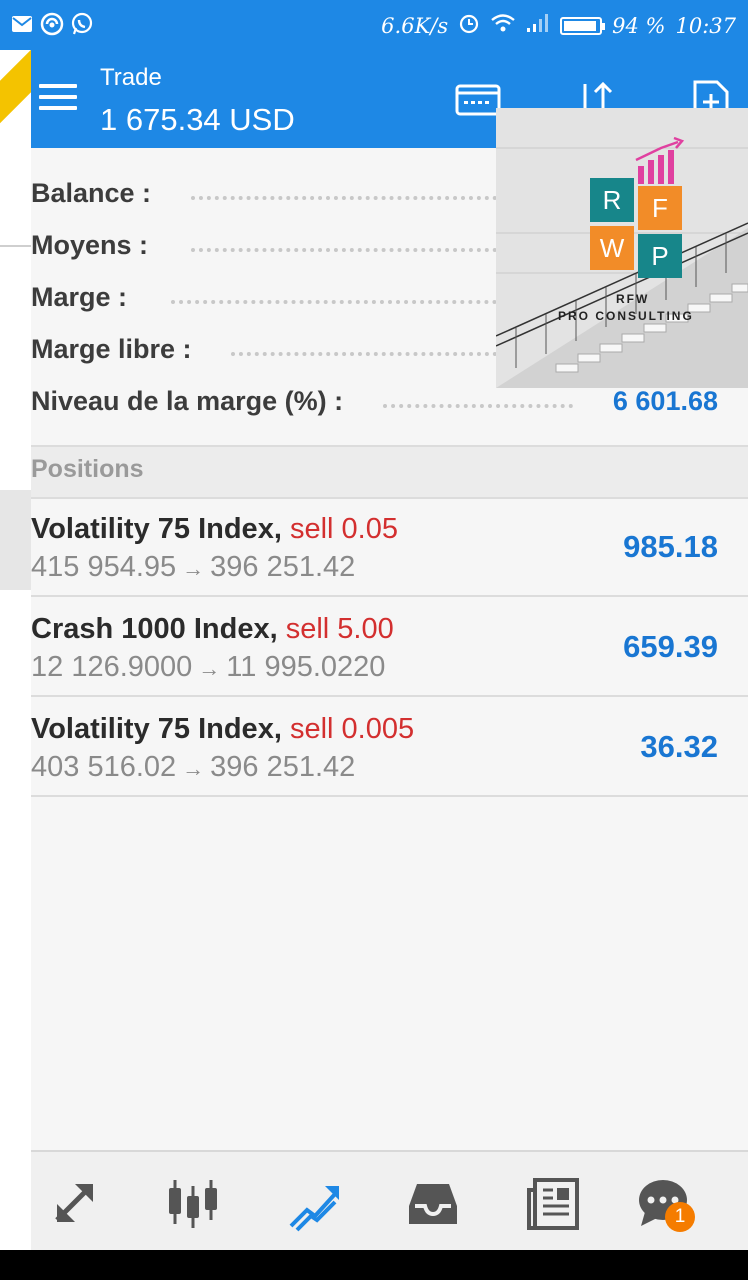  Describe the element at coordinates (612, 200) in the screenshot. I see `logo-letter: R` at that location.